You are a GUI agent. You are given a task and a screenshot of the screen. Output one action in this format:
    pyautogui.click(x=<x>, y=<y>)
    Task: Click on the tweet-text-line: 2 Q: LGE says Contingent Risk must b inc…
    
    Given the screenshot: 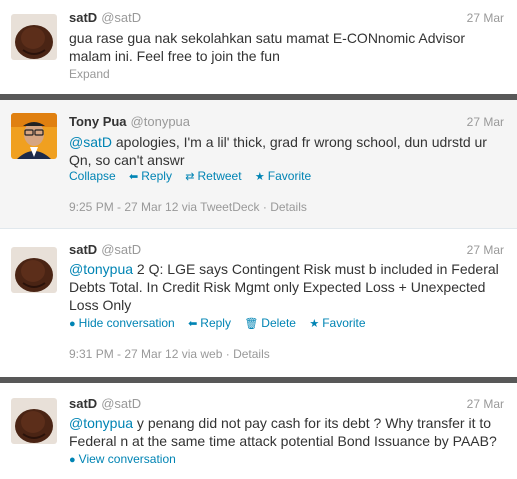 What is the action you would take?
    pyautogui.click(x=316, y=269)
    